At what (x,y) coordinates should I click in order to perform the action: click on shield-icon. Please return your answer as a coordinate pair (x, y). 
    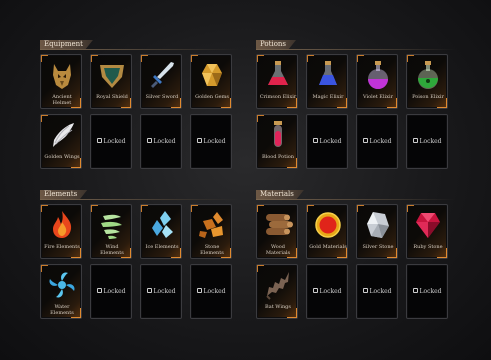
    Looking at the image, I should click on (112, 75).